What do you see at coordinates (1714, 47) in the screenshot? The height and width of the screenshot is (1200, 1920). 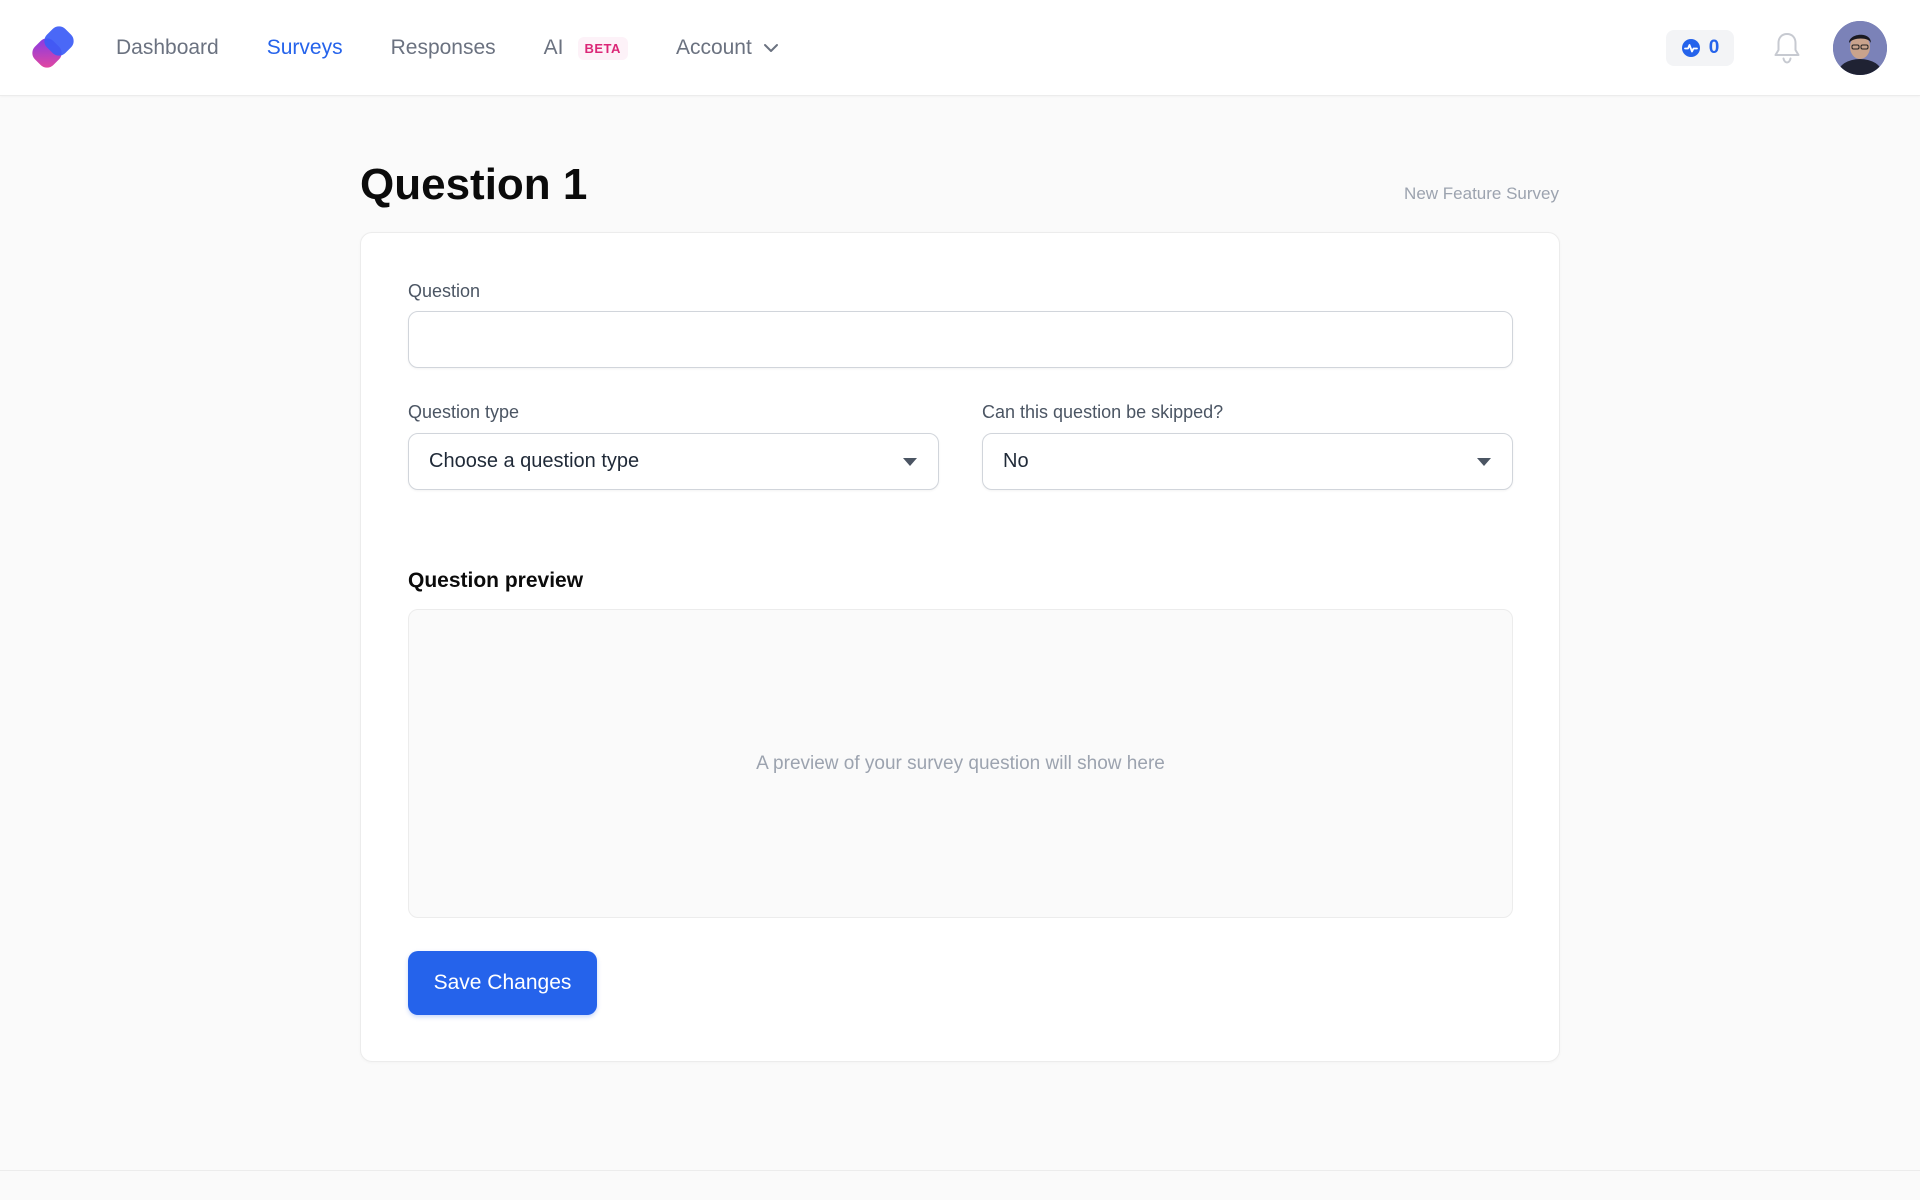 I see `credits-count: 0` at bounding box center [1714, 47].